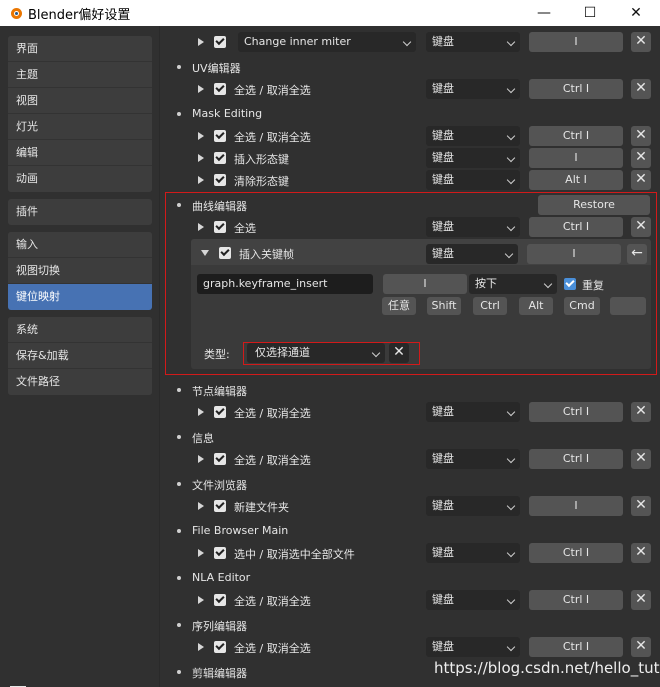 The width and height of the screenshot is (660, 687). What do you see at coordinates (221, 577) in the screenshot?
I see `section-title-nla-editor: NLA Editor` at bounding box center [221, 577].